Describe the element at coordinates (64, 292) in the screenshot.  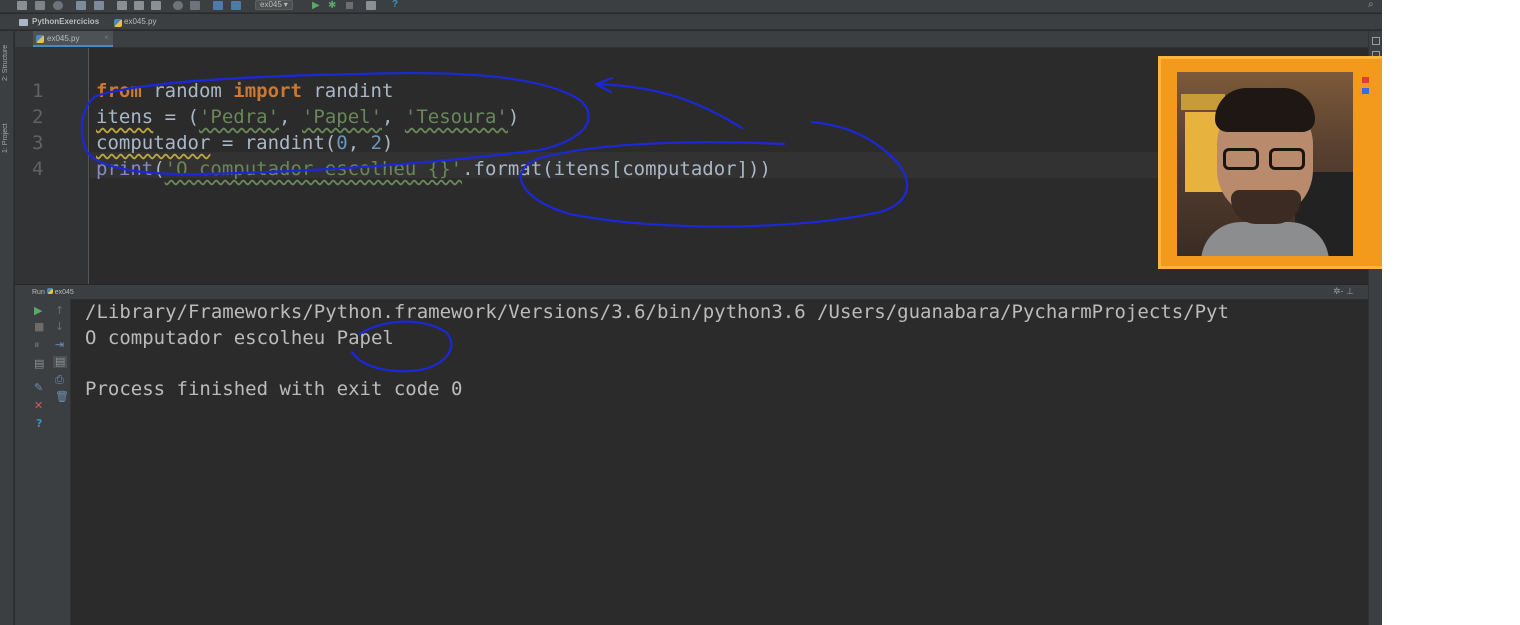
I see `run-config-name: ex045` at that location.